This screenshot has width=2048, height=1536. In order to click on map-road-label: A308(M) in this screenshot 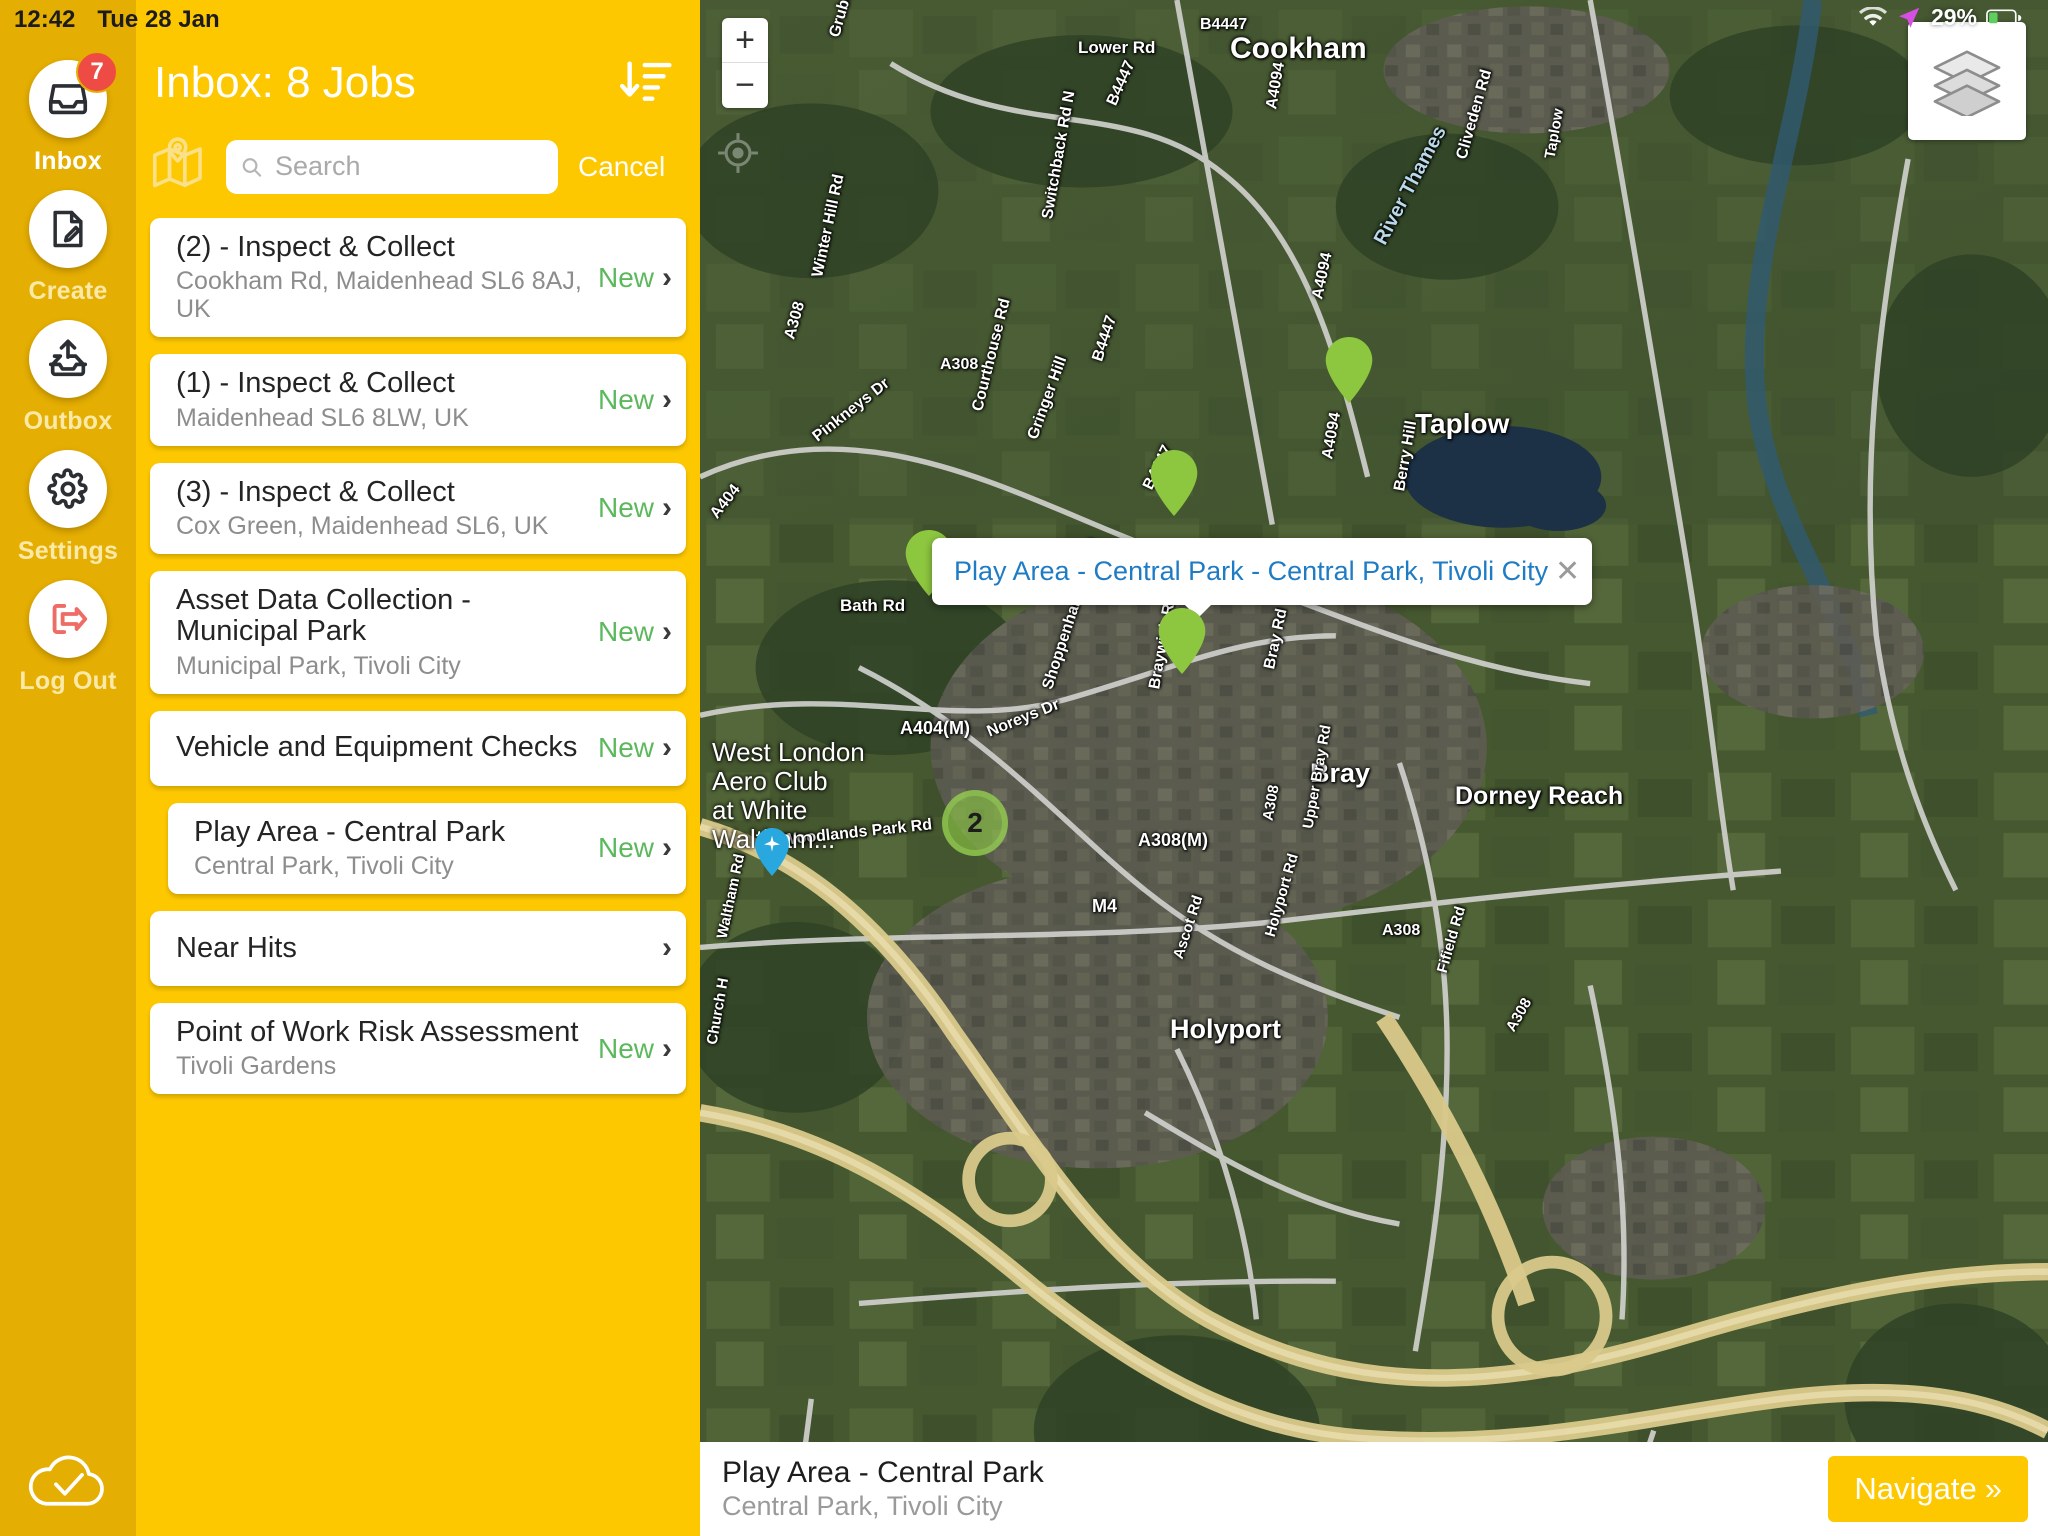, I will do `click(1173, 840)`.